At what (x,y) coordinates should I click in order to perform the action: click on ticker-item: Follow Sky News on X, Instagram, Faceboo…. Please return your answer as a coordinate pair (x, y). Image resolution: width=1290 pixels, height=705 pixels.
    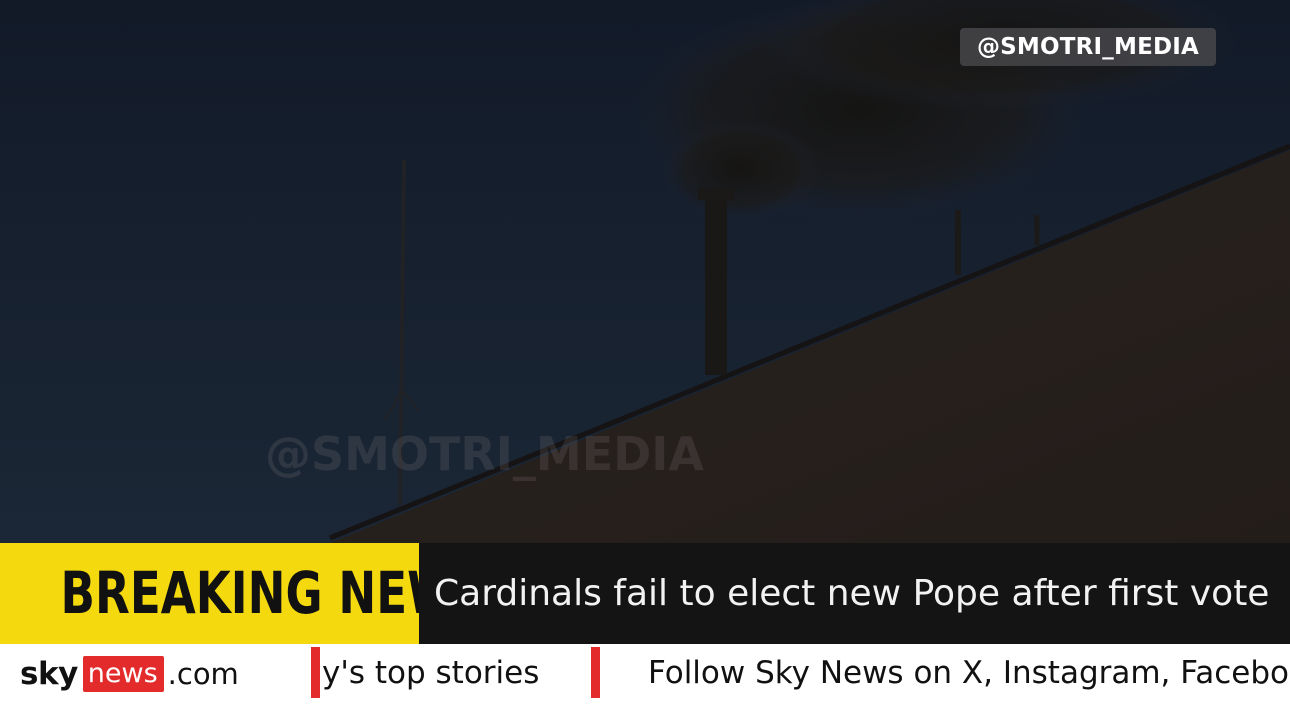
    Looking at the image, I should click on (969, 673).